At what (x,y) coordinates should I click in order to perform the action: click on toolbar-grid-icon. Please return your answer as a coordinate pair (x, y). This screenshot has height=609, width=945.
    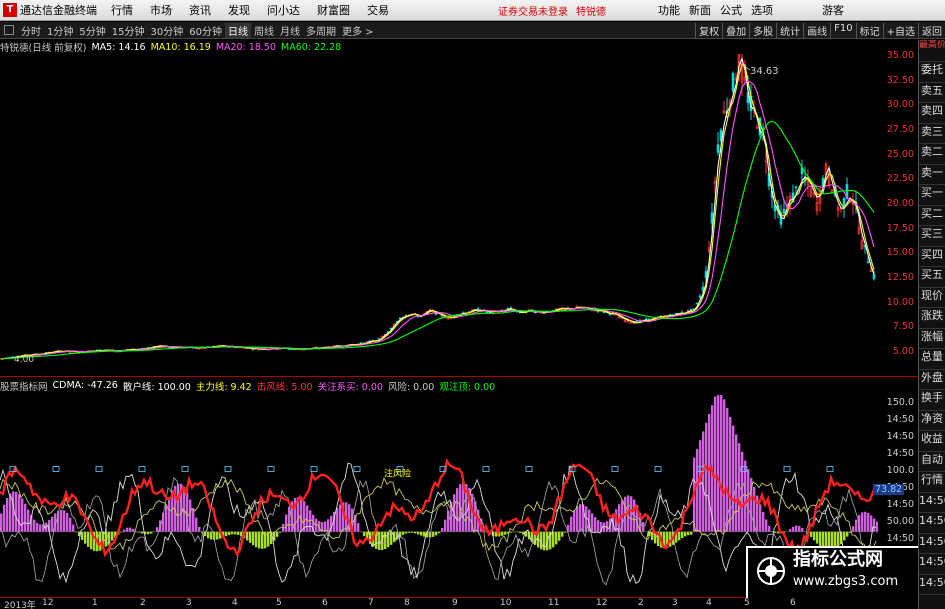
    Looking at the image, I should click on (9, 30).